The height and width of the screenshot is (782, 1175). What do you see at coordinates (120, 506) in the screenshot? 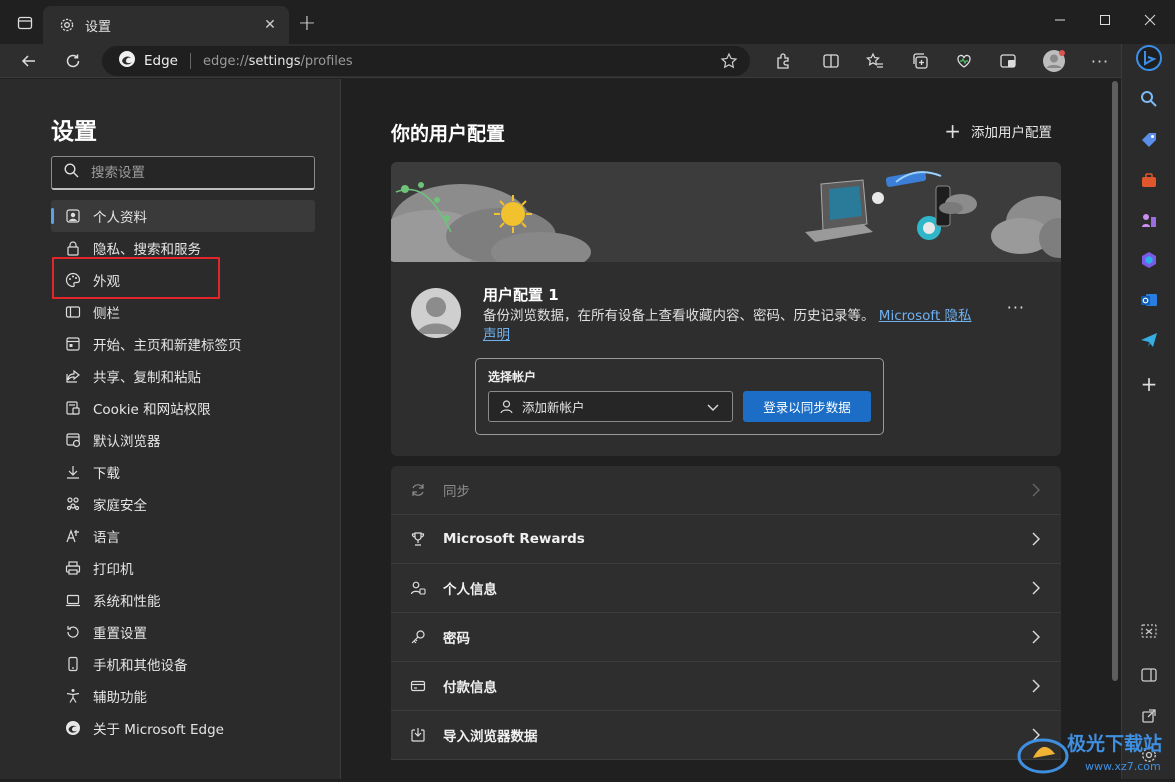
I see `sidebar-item-label: 家庭安全` at bounding box center [120, 506].